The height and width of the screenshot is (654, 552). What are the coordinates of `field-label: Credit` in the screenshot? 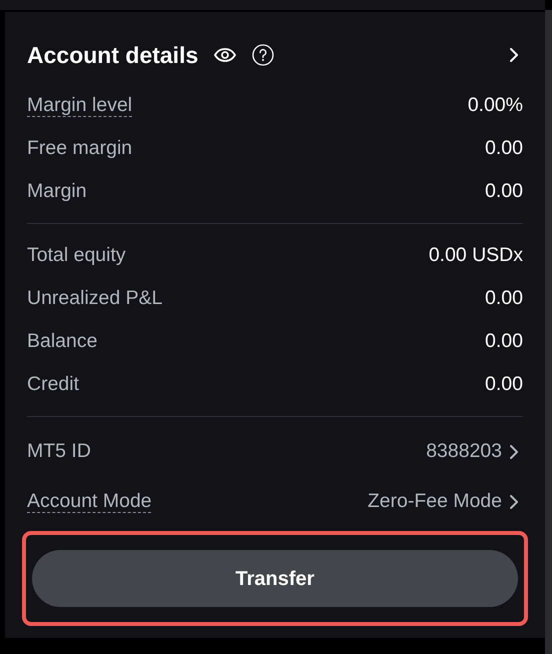 It's located at (53, 384).